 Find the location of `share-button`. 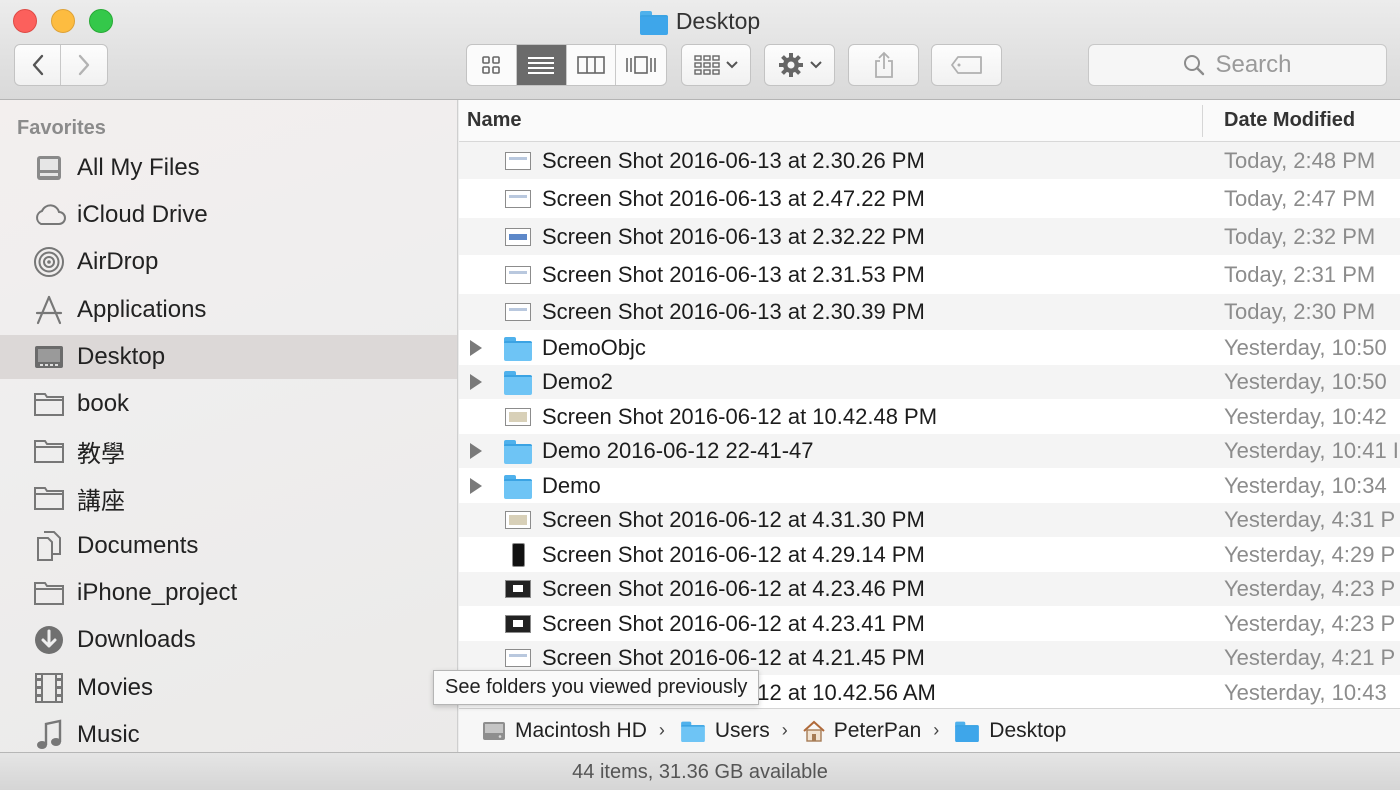

share-button is located at coordinates (883, 65).